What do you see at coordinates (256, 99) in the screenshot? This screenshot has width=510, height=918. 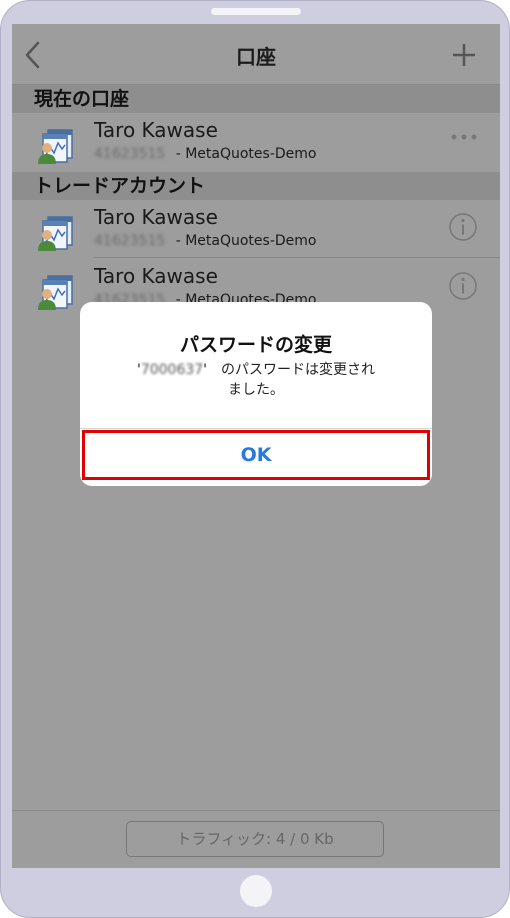 I see `section-header-current-account: 現在の口座` at bounding box center [256, 99].